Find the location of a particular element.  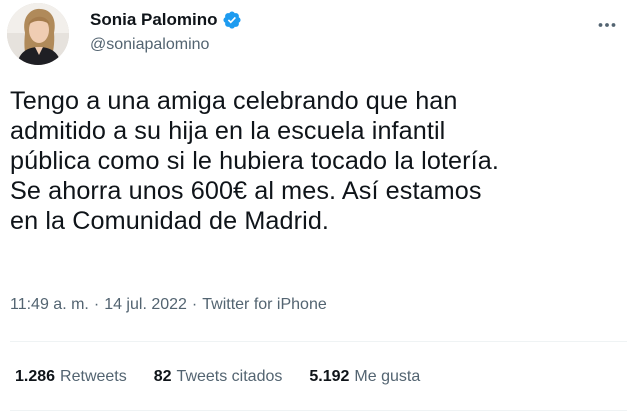

avatar is located at coordinates (38, 34).